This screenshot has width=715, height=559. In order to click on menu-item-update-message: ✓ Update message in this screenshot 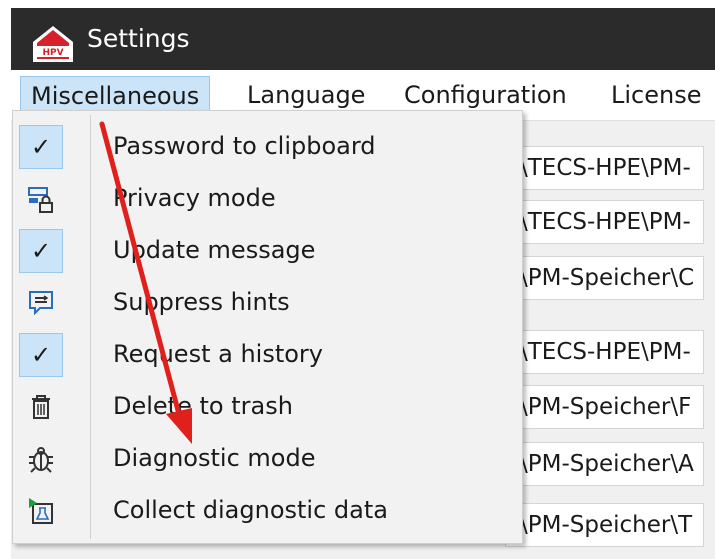, I will do `click(267, 253)`.